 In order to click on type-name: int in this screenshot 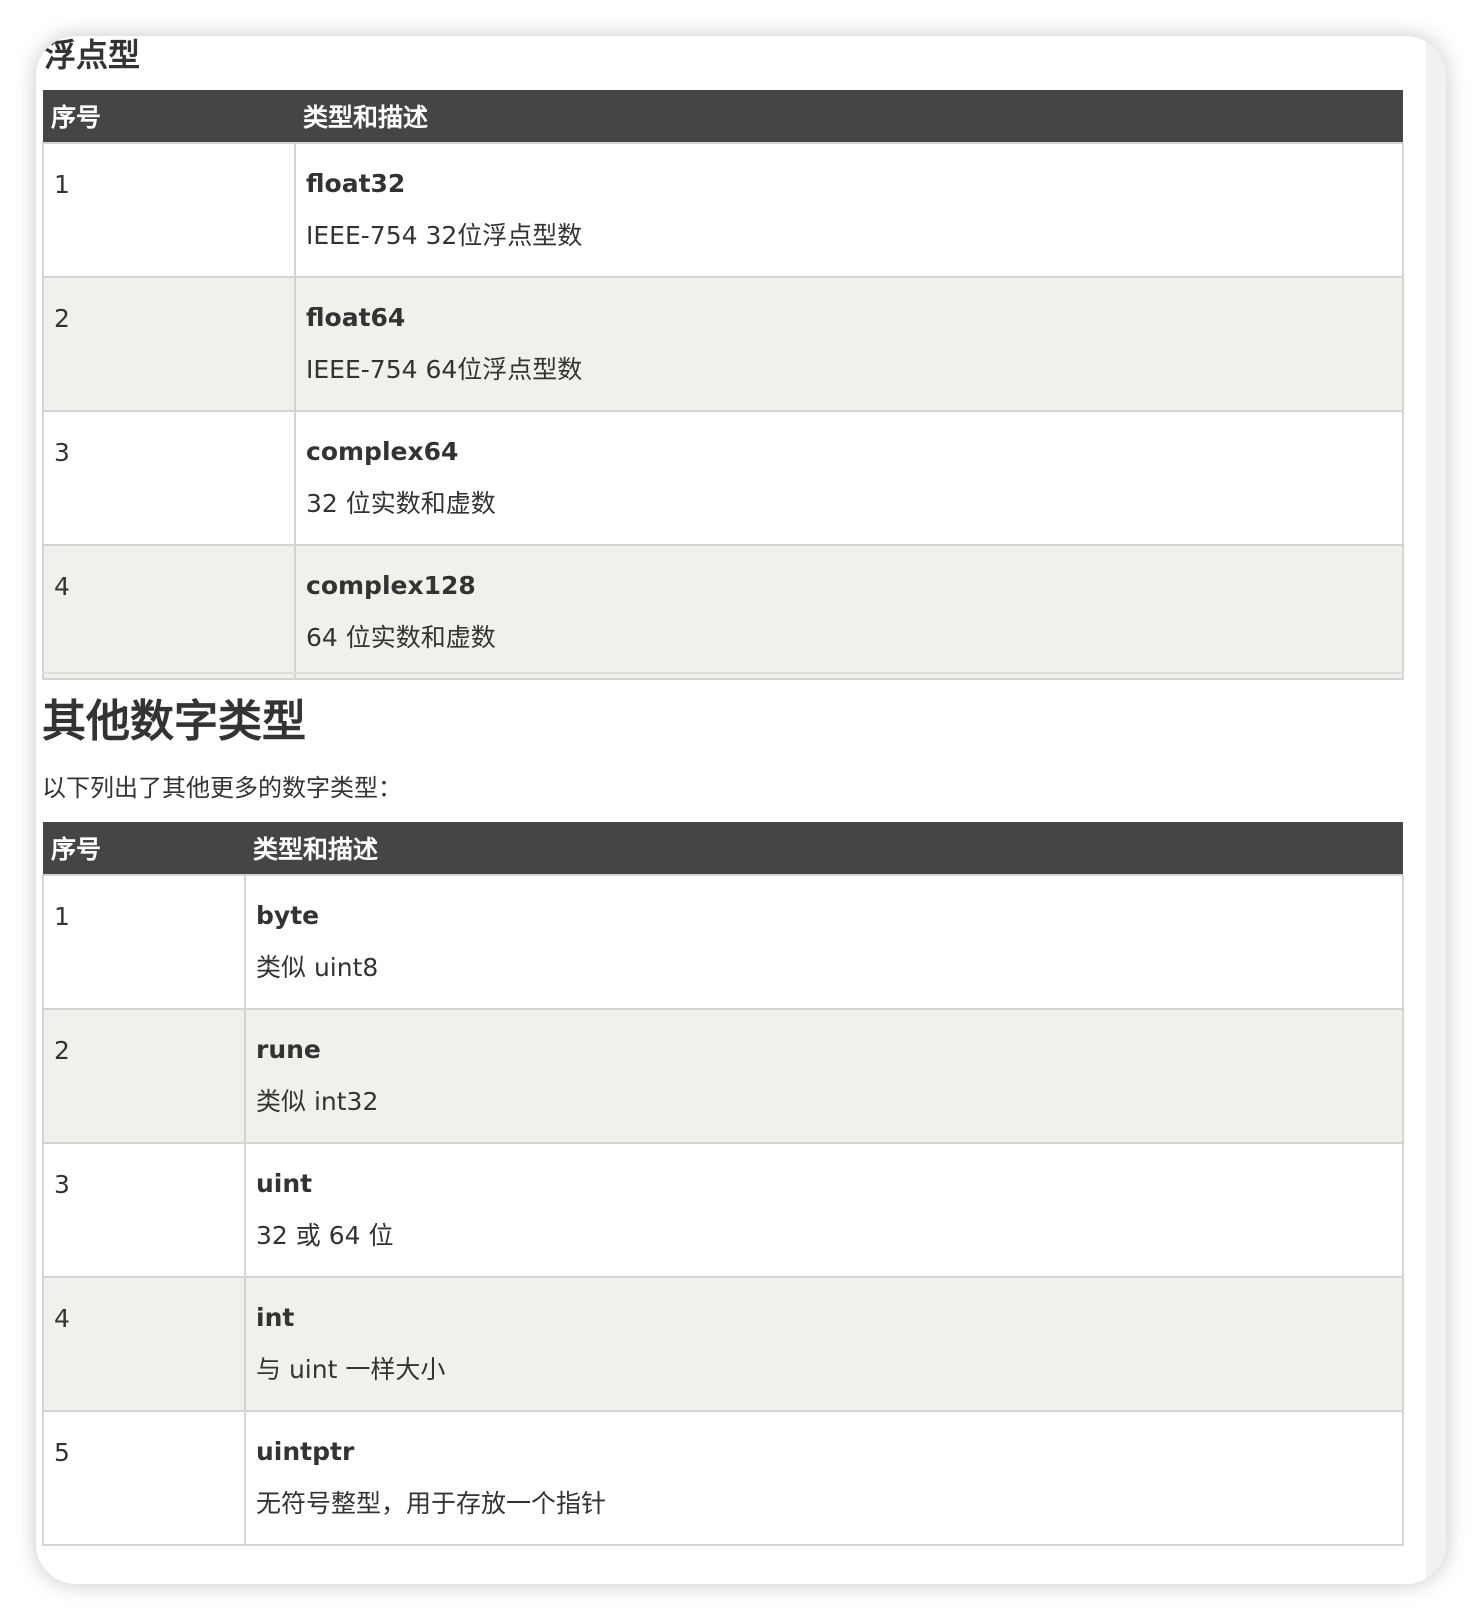, I will do `click(275, 1317)`.